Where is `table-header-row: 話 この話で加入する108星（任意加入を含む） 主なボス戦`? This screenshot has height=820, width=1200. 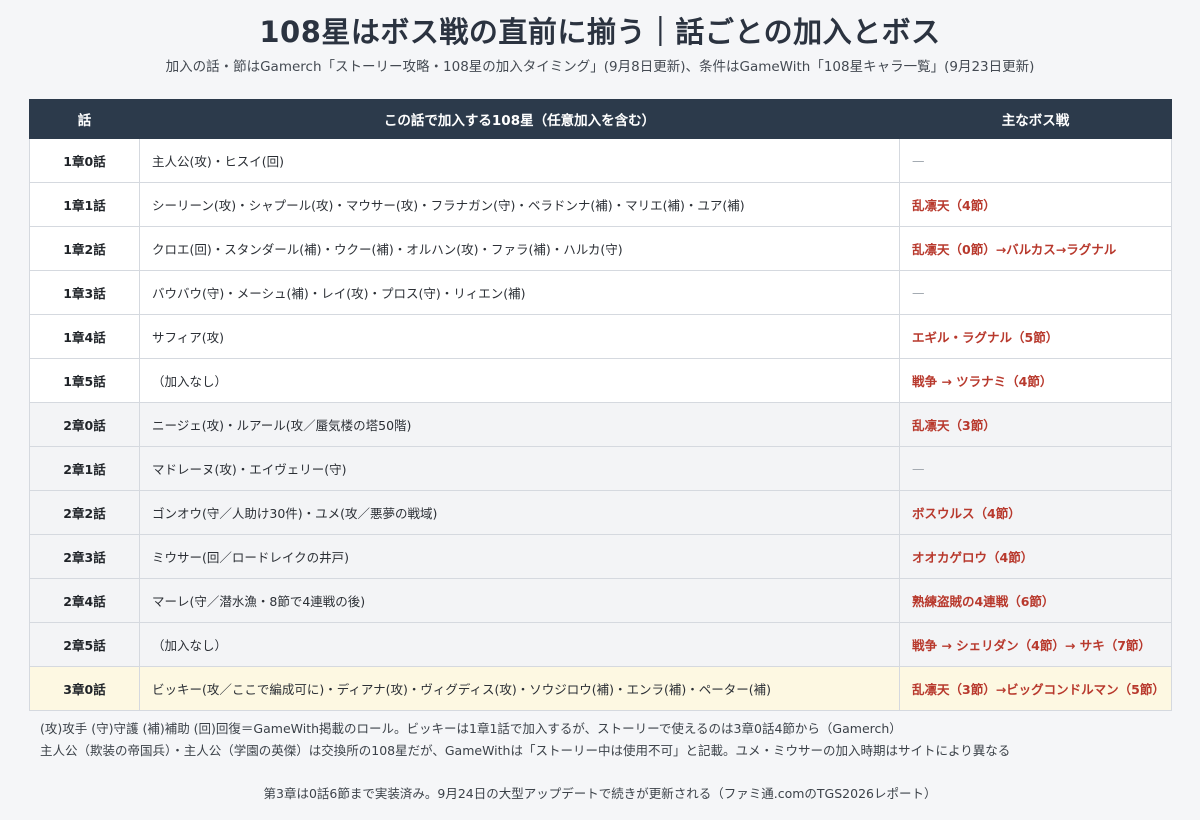
table-header-row: 話 この話で加入する108星（任意加入を含む） 主なボス戦 is located at coordinates (600, 119).